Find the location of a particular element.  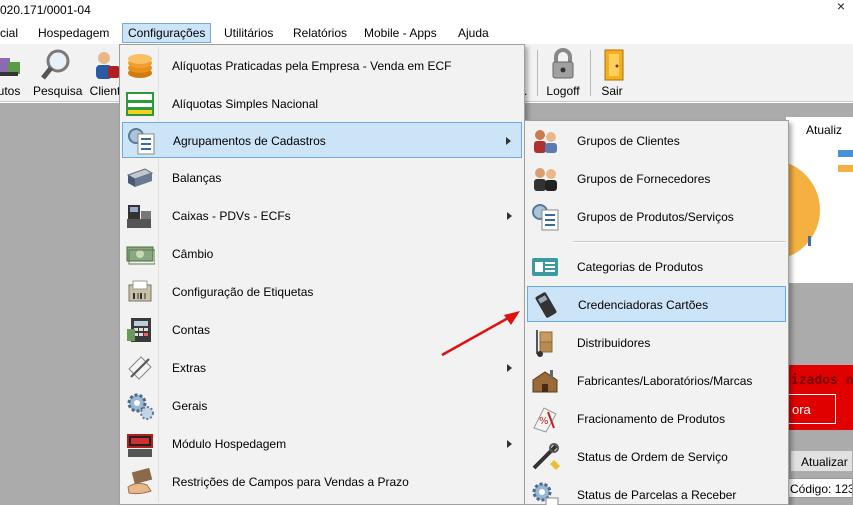

menu-comercial: cial is located at coordinates (9, 33).